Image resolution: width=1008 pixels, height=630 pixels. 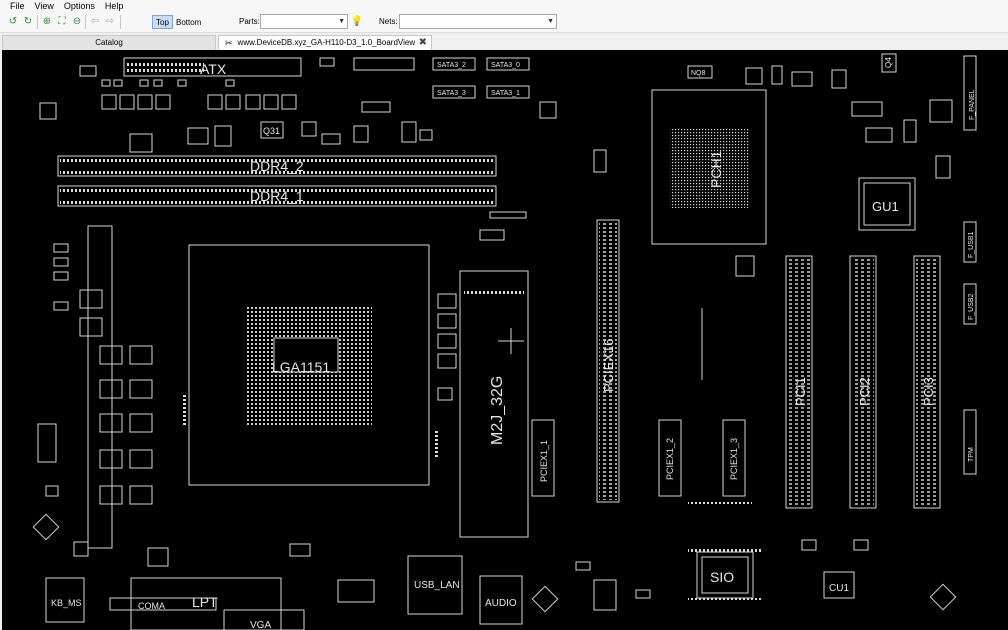 I want to click on coma-label: COMA, so click(x=151, y=606).